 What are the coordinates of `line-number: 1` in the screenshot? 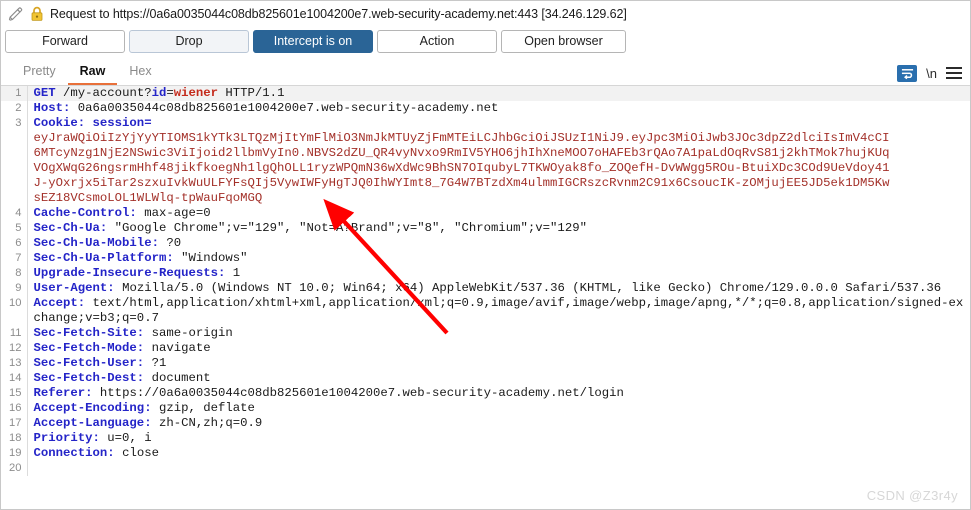 It's located at (14, 93).